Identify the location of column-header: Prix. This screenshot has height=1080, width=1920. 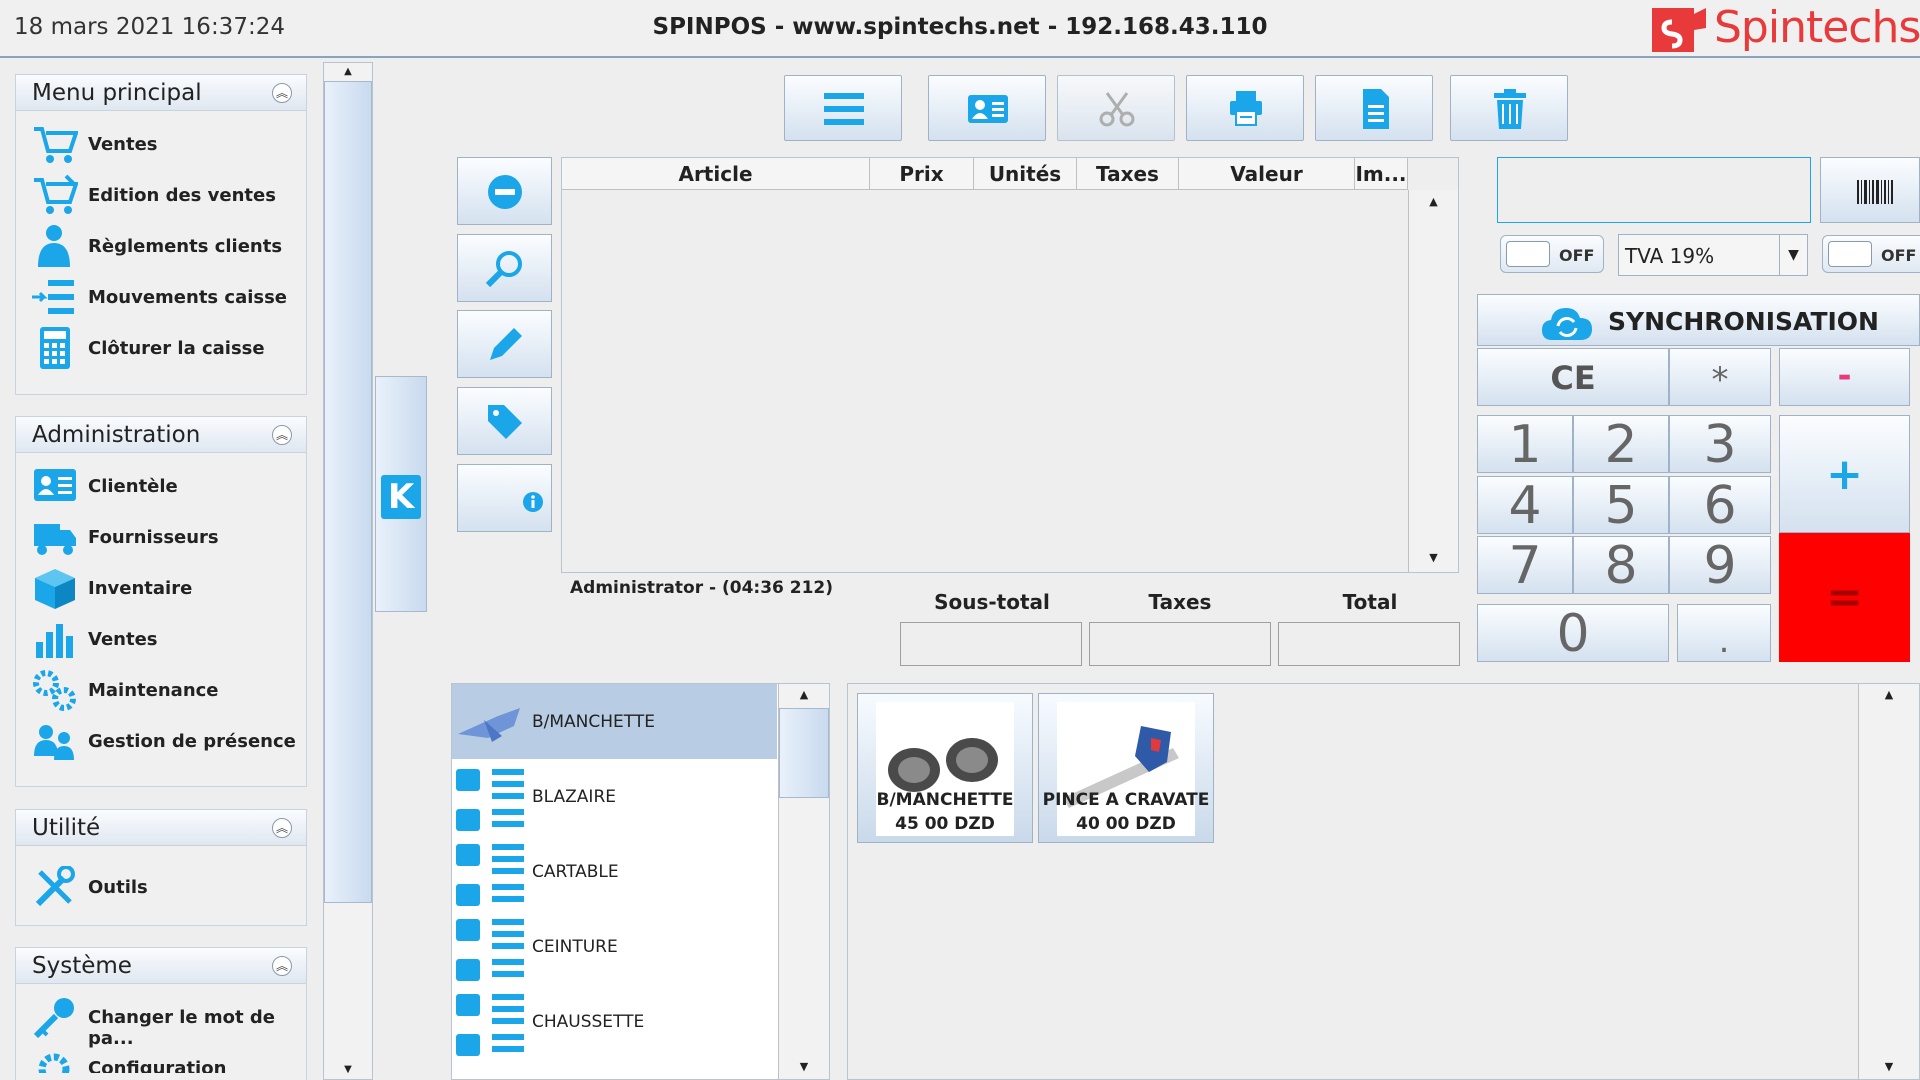
(922, 174).